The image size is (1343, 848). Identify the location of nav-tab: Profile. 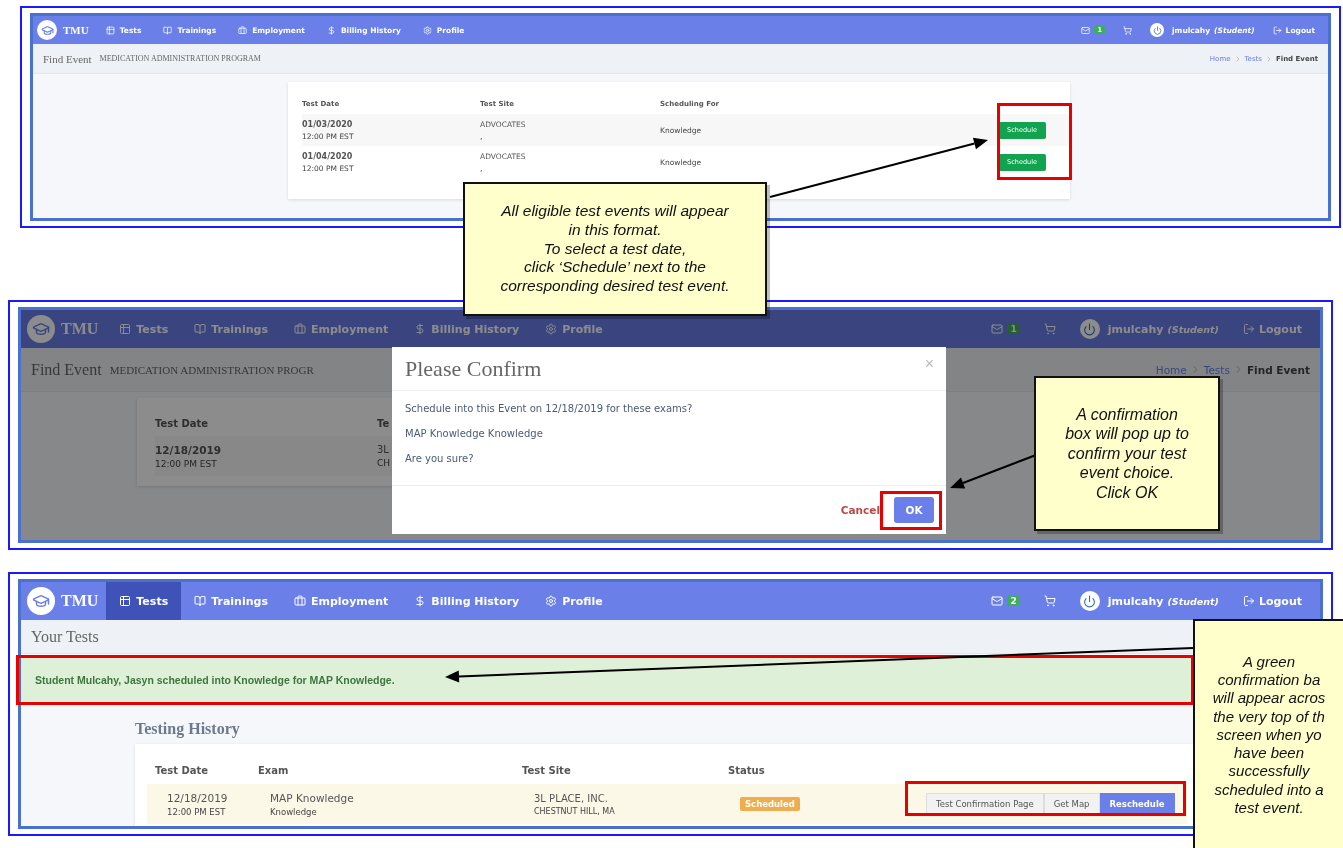
(574, 601).